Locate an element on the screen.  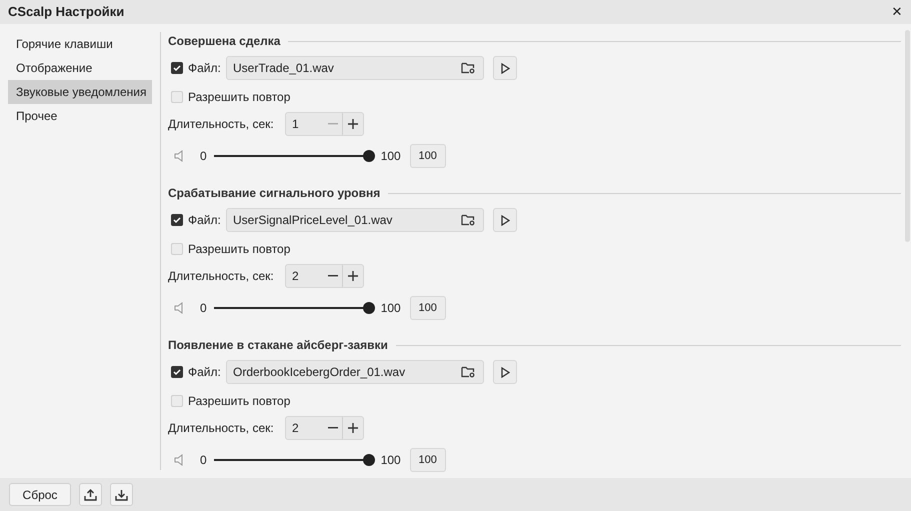
file-field: UserSignalPriceLevel_01.wav is located at coordinates (355, 220).